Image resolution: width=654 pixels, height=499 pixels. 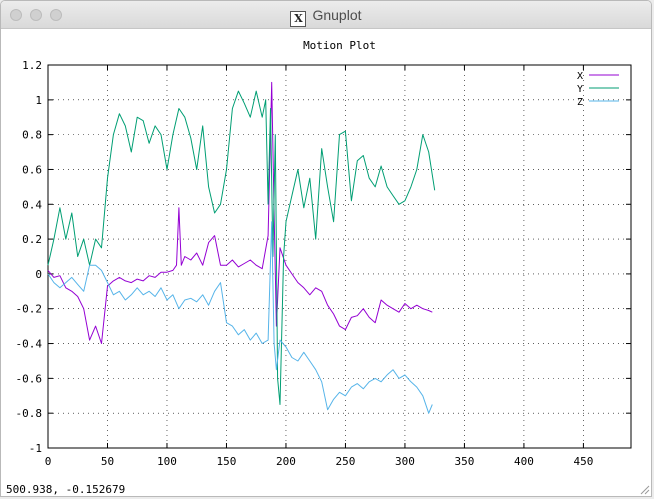 I want to click on x-tick-label: 200, so click(x=286, y=461).